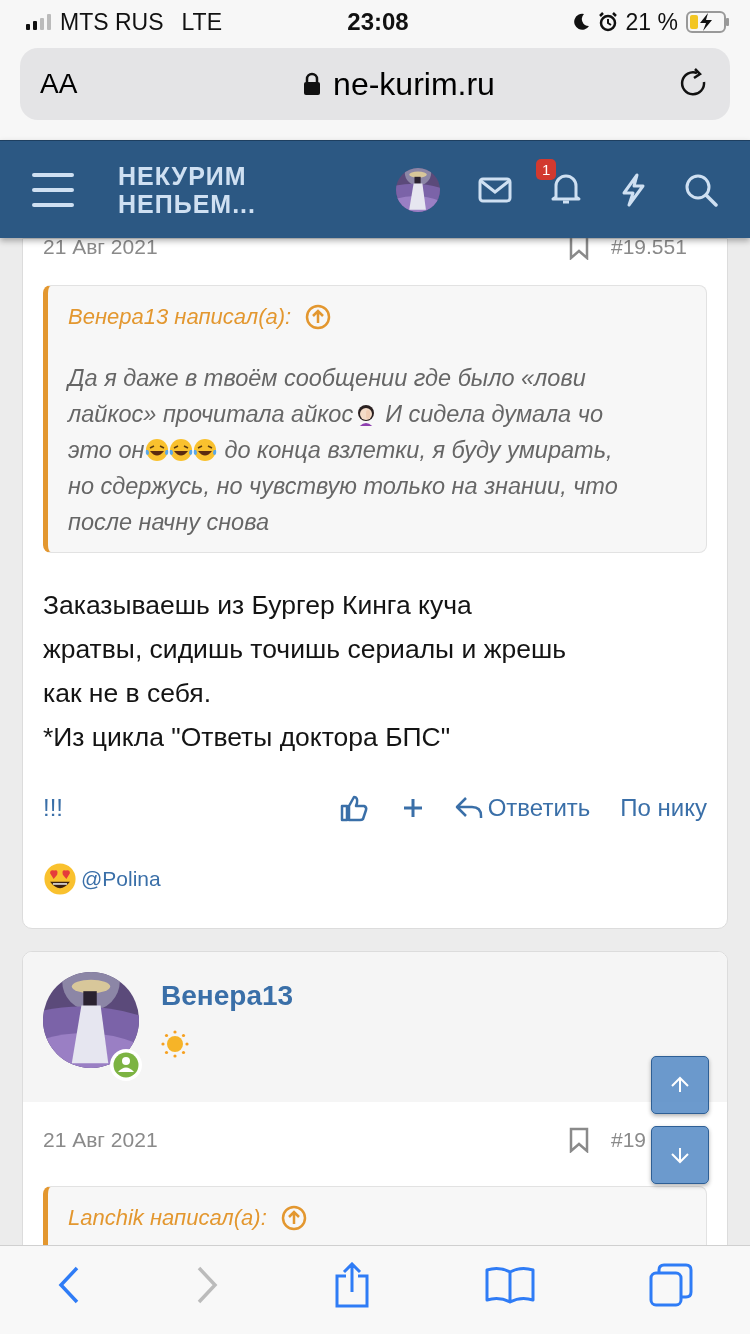  Describe the element at coordinates (580, 22) in the screenshot. I see `moon-icon` at that location.